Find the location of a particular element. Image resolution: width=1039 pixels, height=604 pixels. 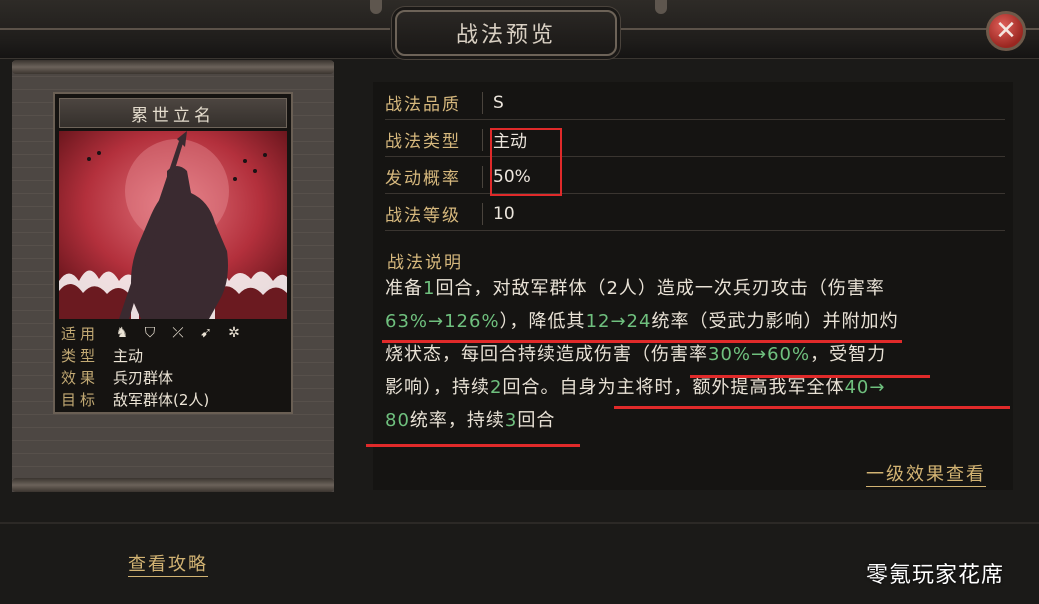

wheel-icon: ✲ is located at coordinates (234, 333).